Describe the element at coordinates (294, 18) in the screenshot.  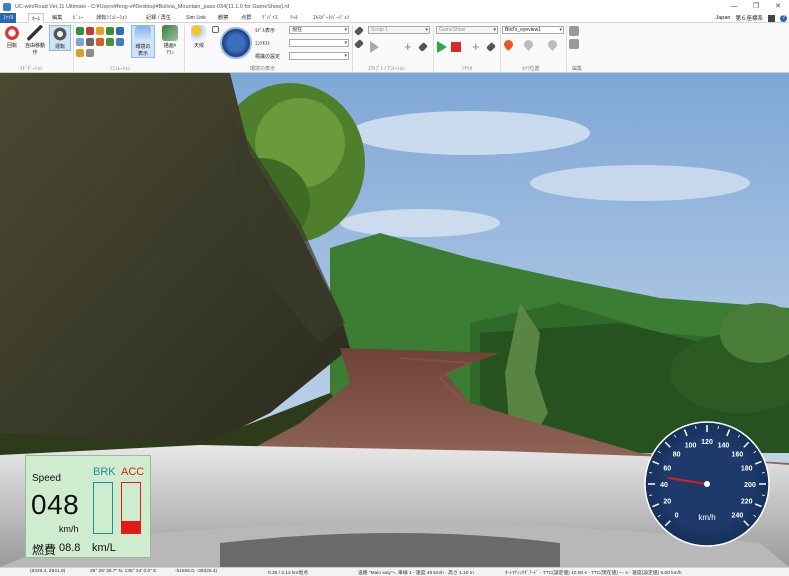
I see `tab-tools: ﾂｰﾙ` at that location.